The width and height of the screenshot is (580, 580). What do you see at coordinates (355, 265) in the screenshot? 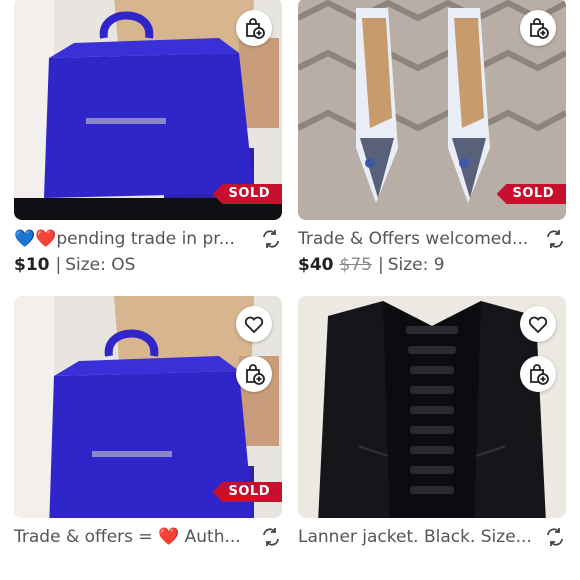
I see `original-price: $75` at bounding box center [355, 265].